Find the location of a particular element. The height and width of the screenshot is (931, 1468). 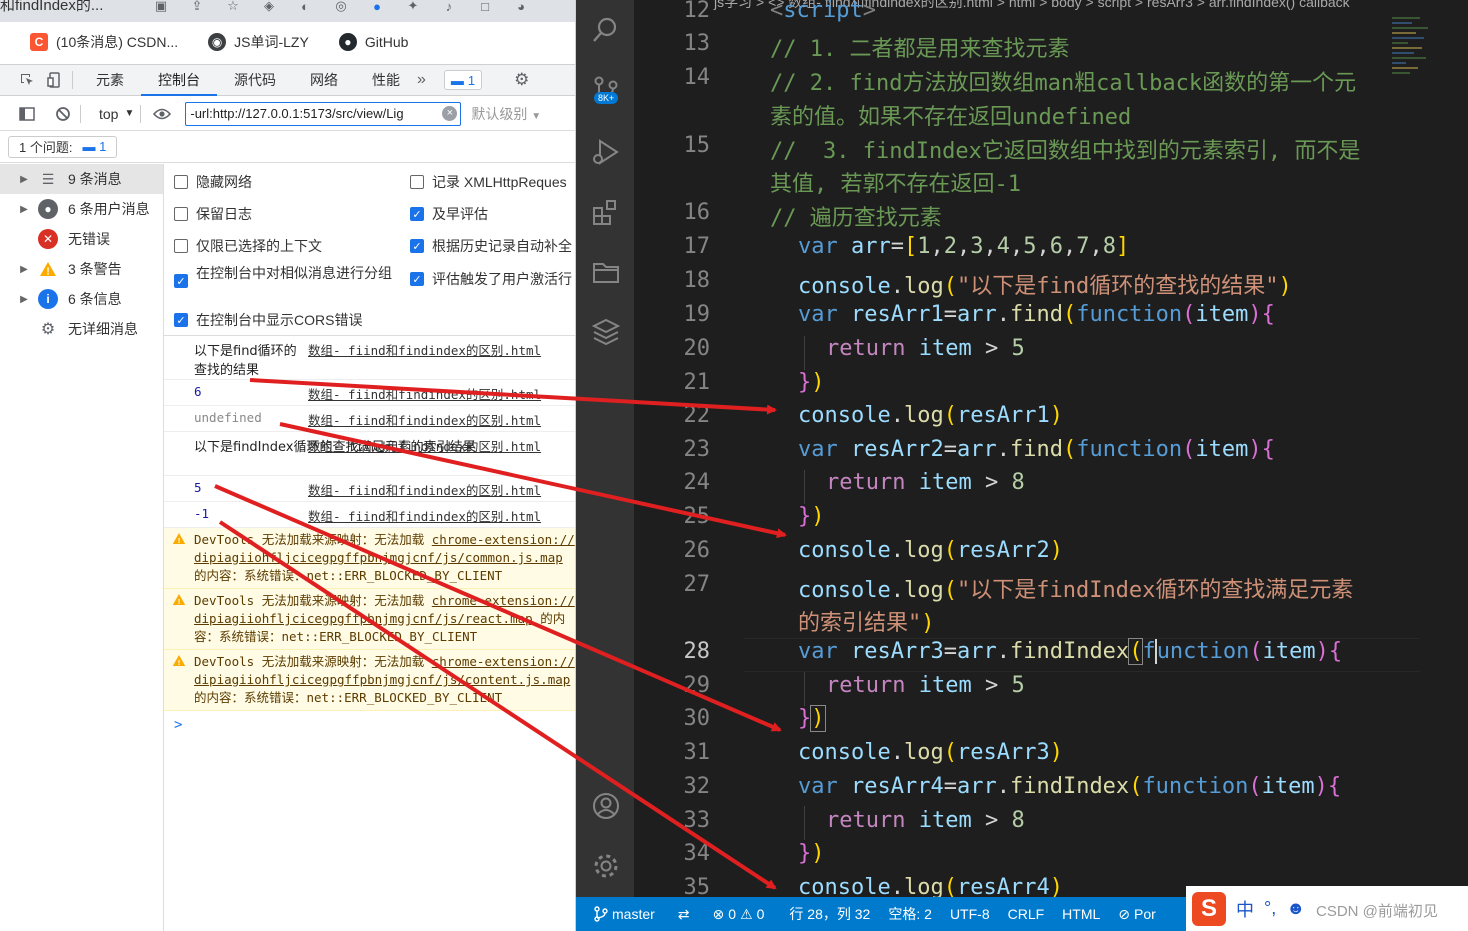

search-icon is located at coordinates (606, 30).